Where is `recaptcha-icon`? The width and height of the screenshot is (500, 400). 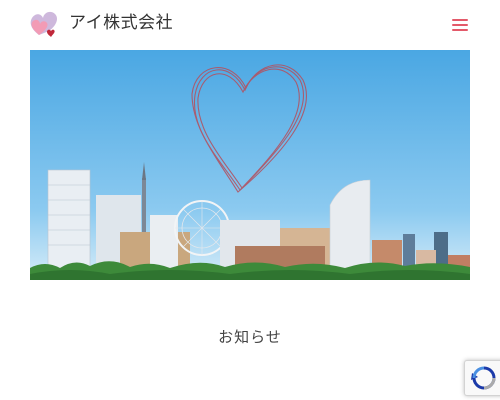 recaptcha-icon is located at coordinates (482, 378).